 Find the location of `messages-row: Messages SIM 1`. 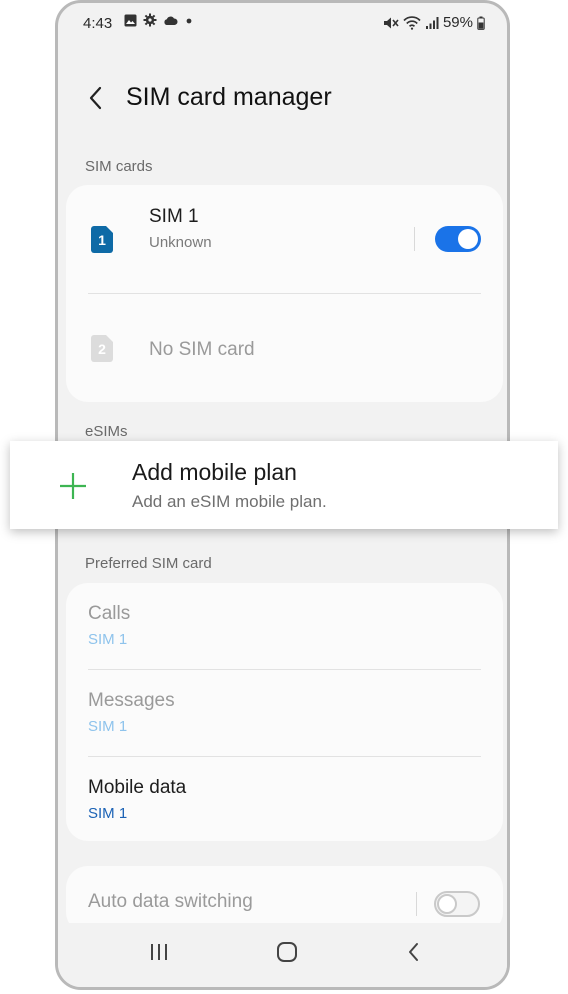

messages-row: Messages SIM 1 is located at coordinates (284, 713).